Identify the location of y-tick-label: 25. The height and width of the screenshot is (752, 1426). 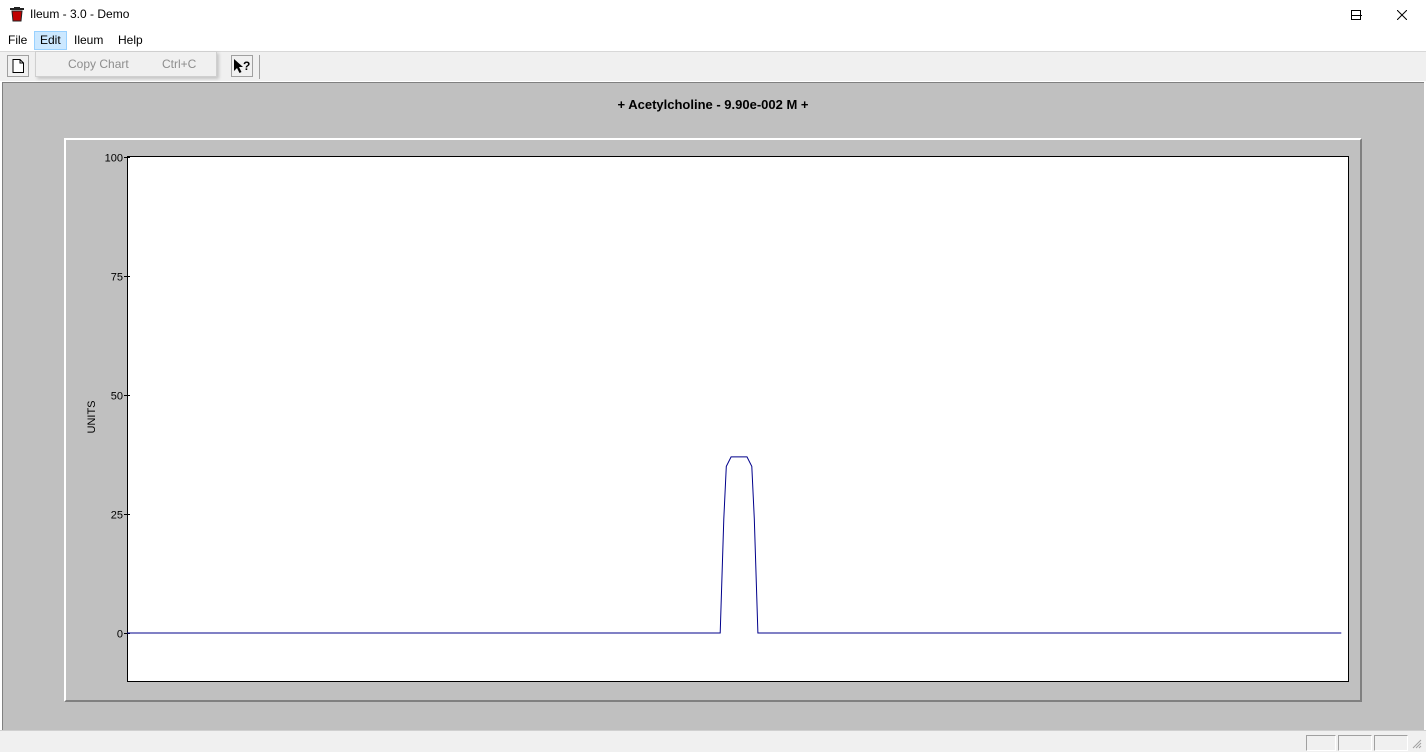
(117, 516).